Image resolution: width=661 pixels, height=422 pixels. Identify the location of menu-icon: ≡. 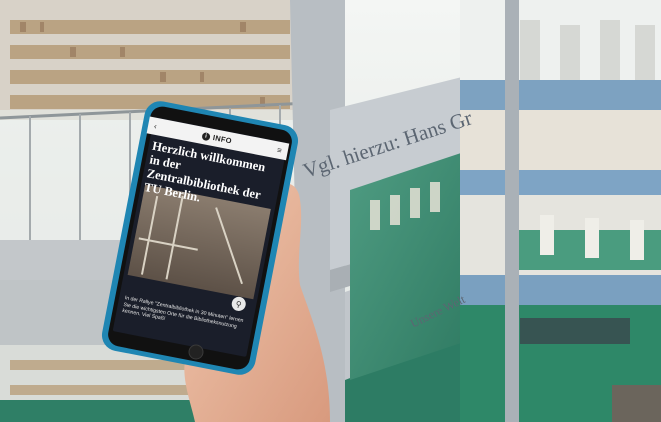
(279, 151).